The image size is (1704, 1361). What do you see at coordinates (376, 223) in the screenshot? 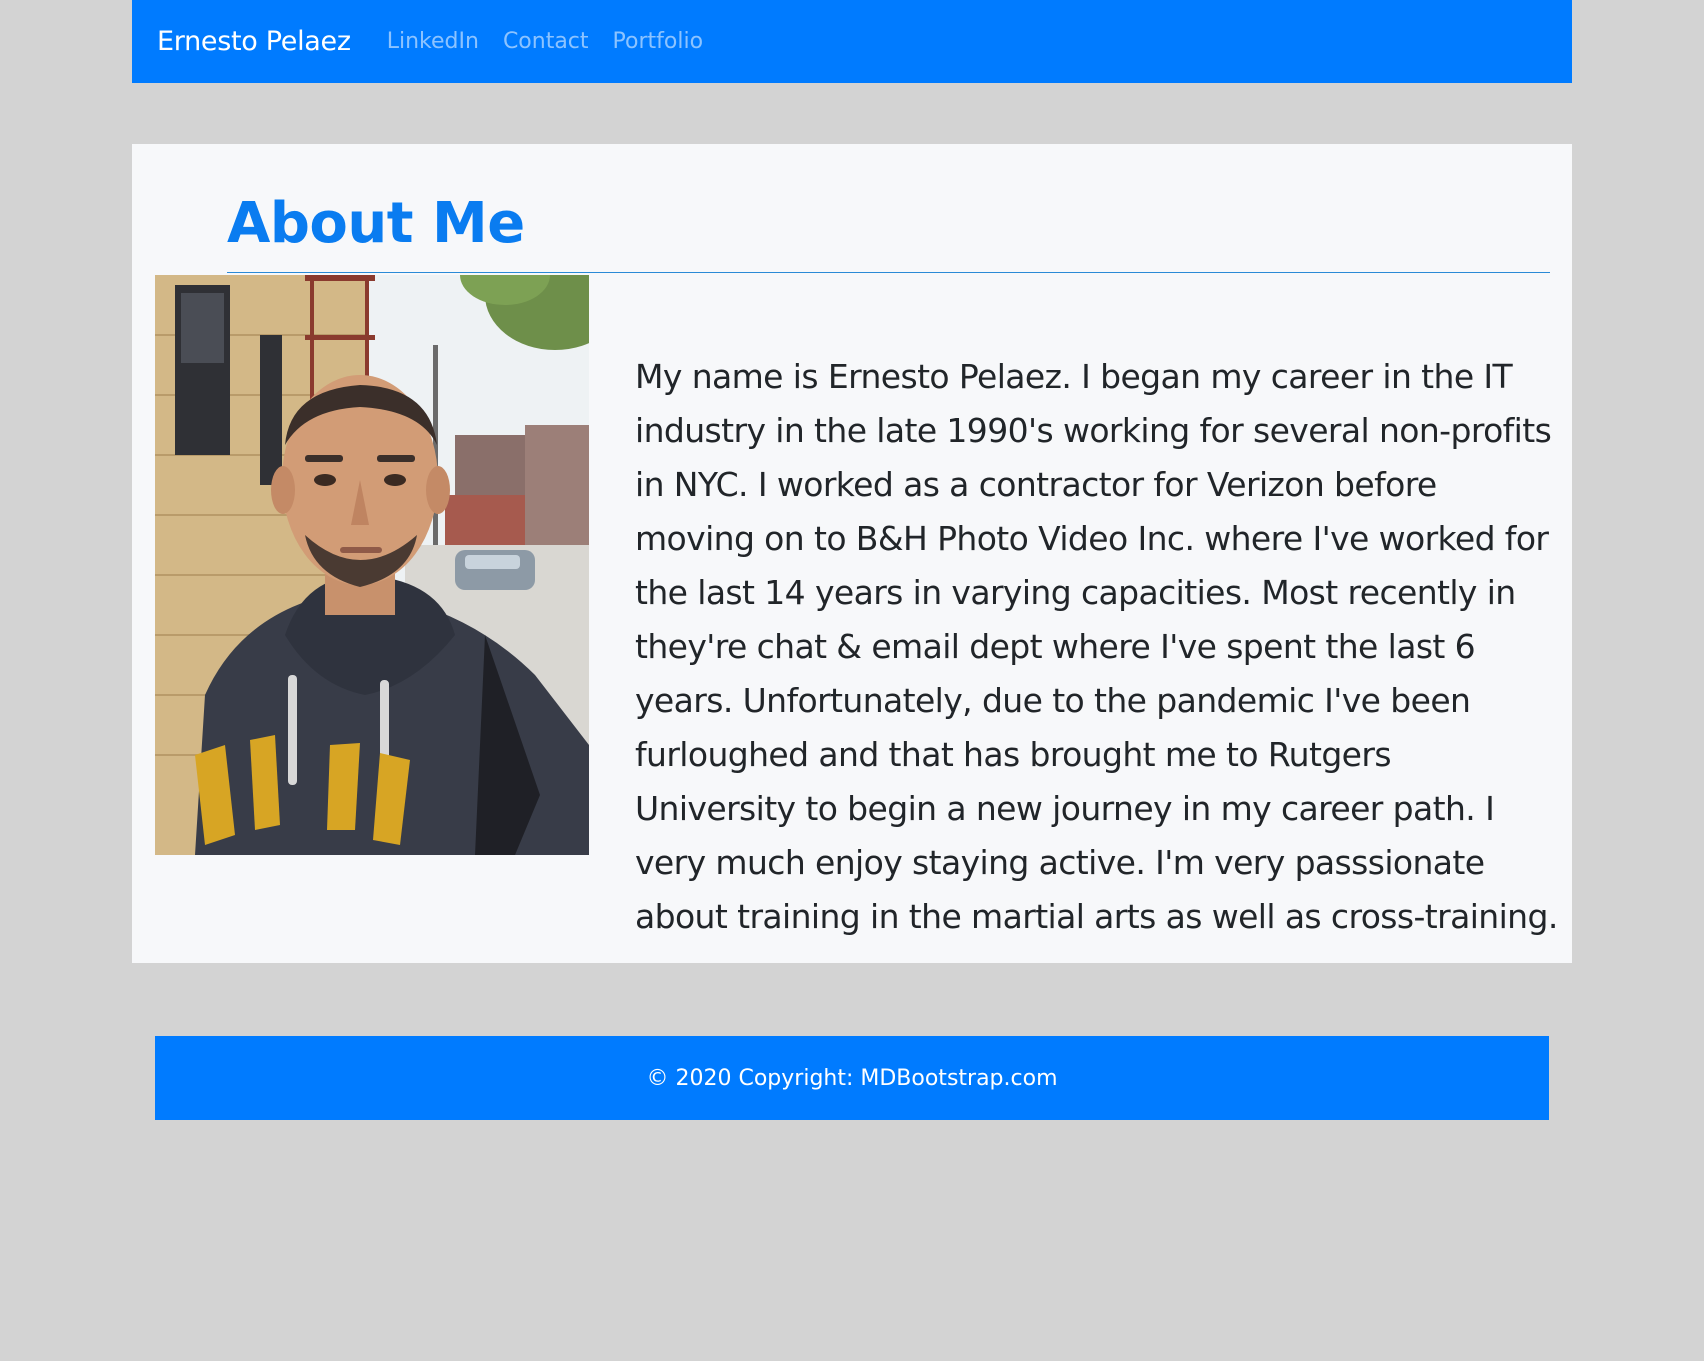
I see `about-heading: About Me` at bounding box center [376, 223].